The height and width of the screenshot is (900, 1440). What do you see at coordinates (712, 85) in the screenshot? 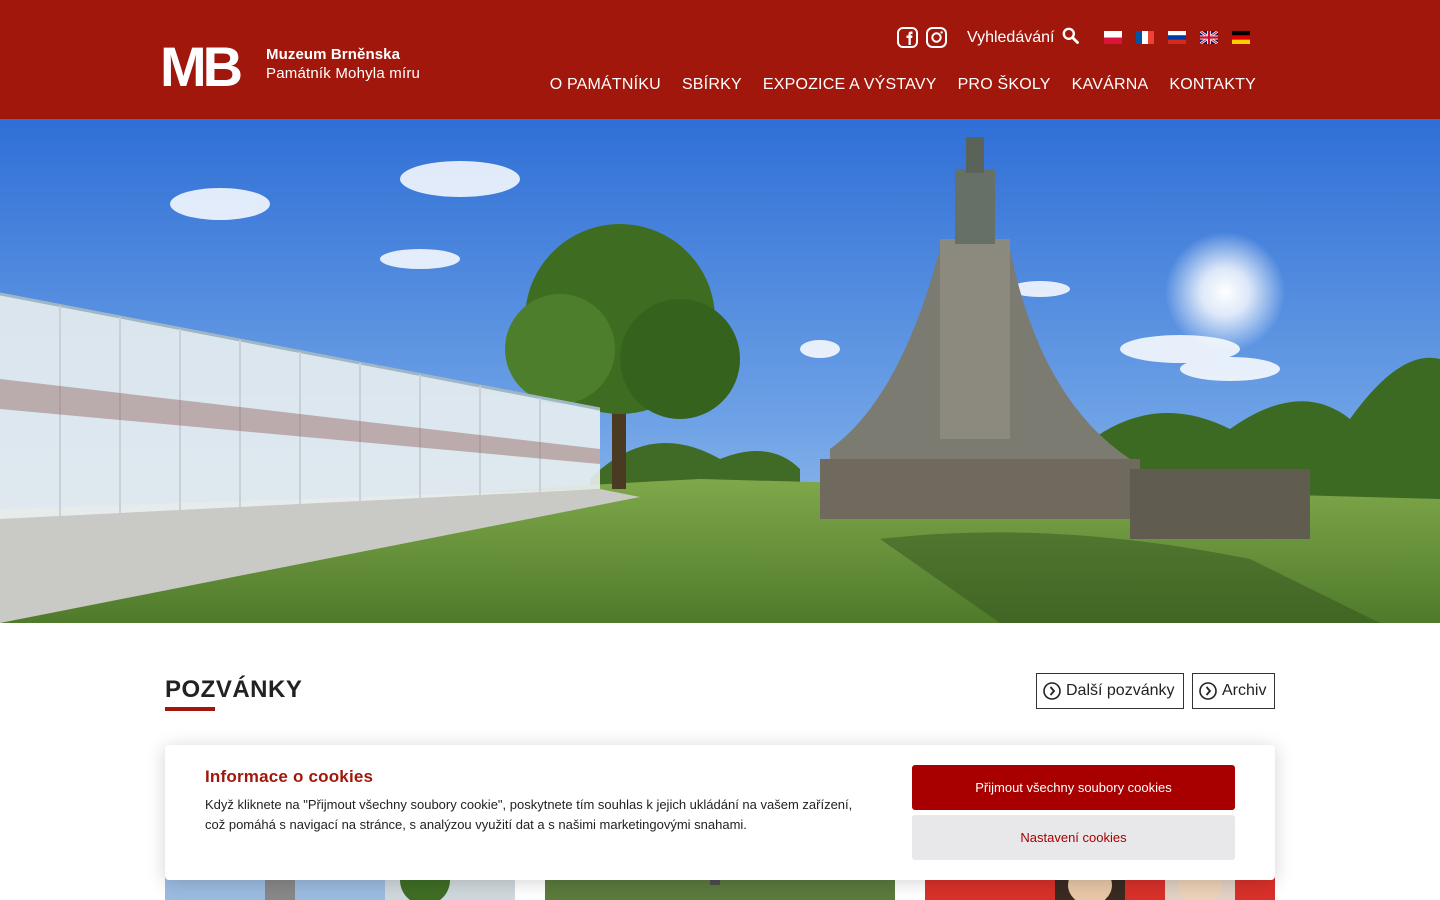
I see `nav-item-sbirky: SBÍRKY` at bounding box center [712, 85].